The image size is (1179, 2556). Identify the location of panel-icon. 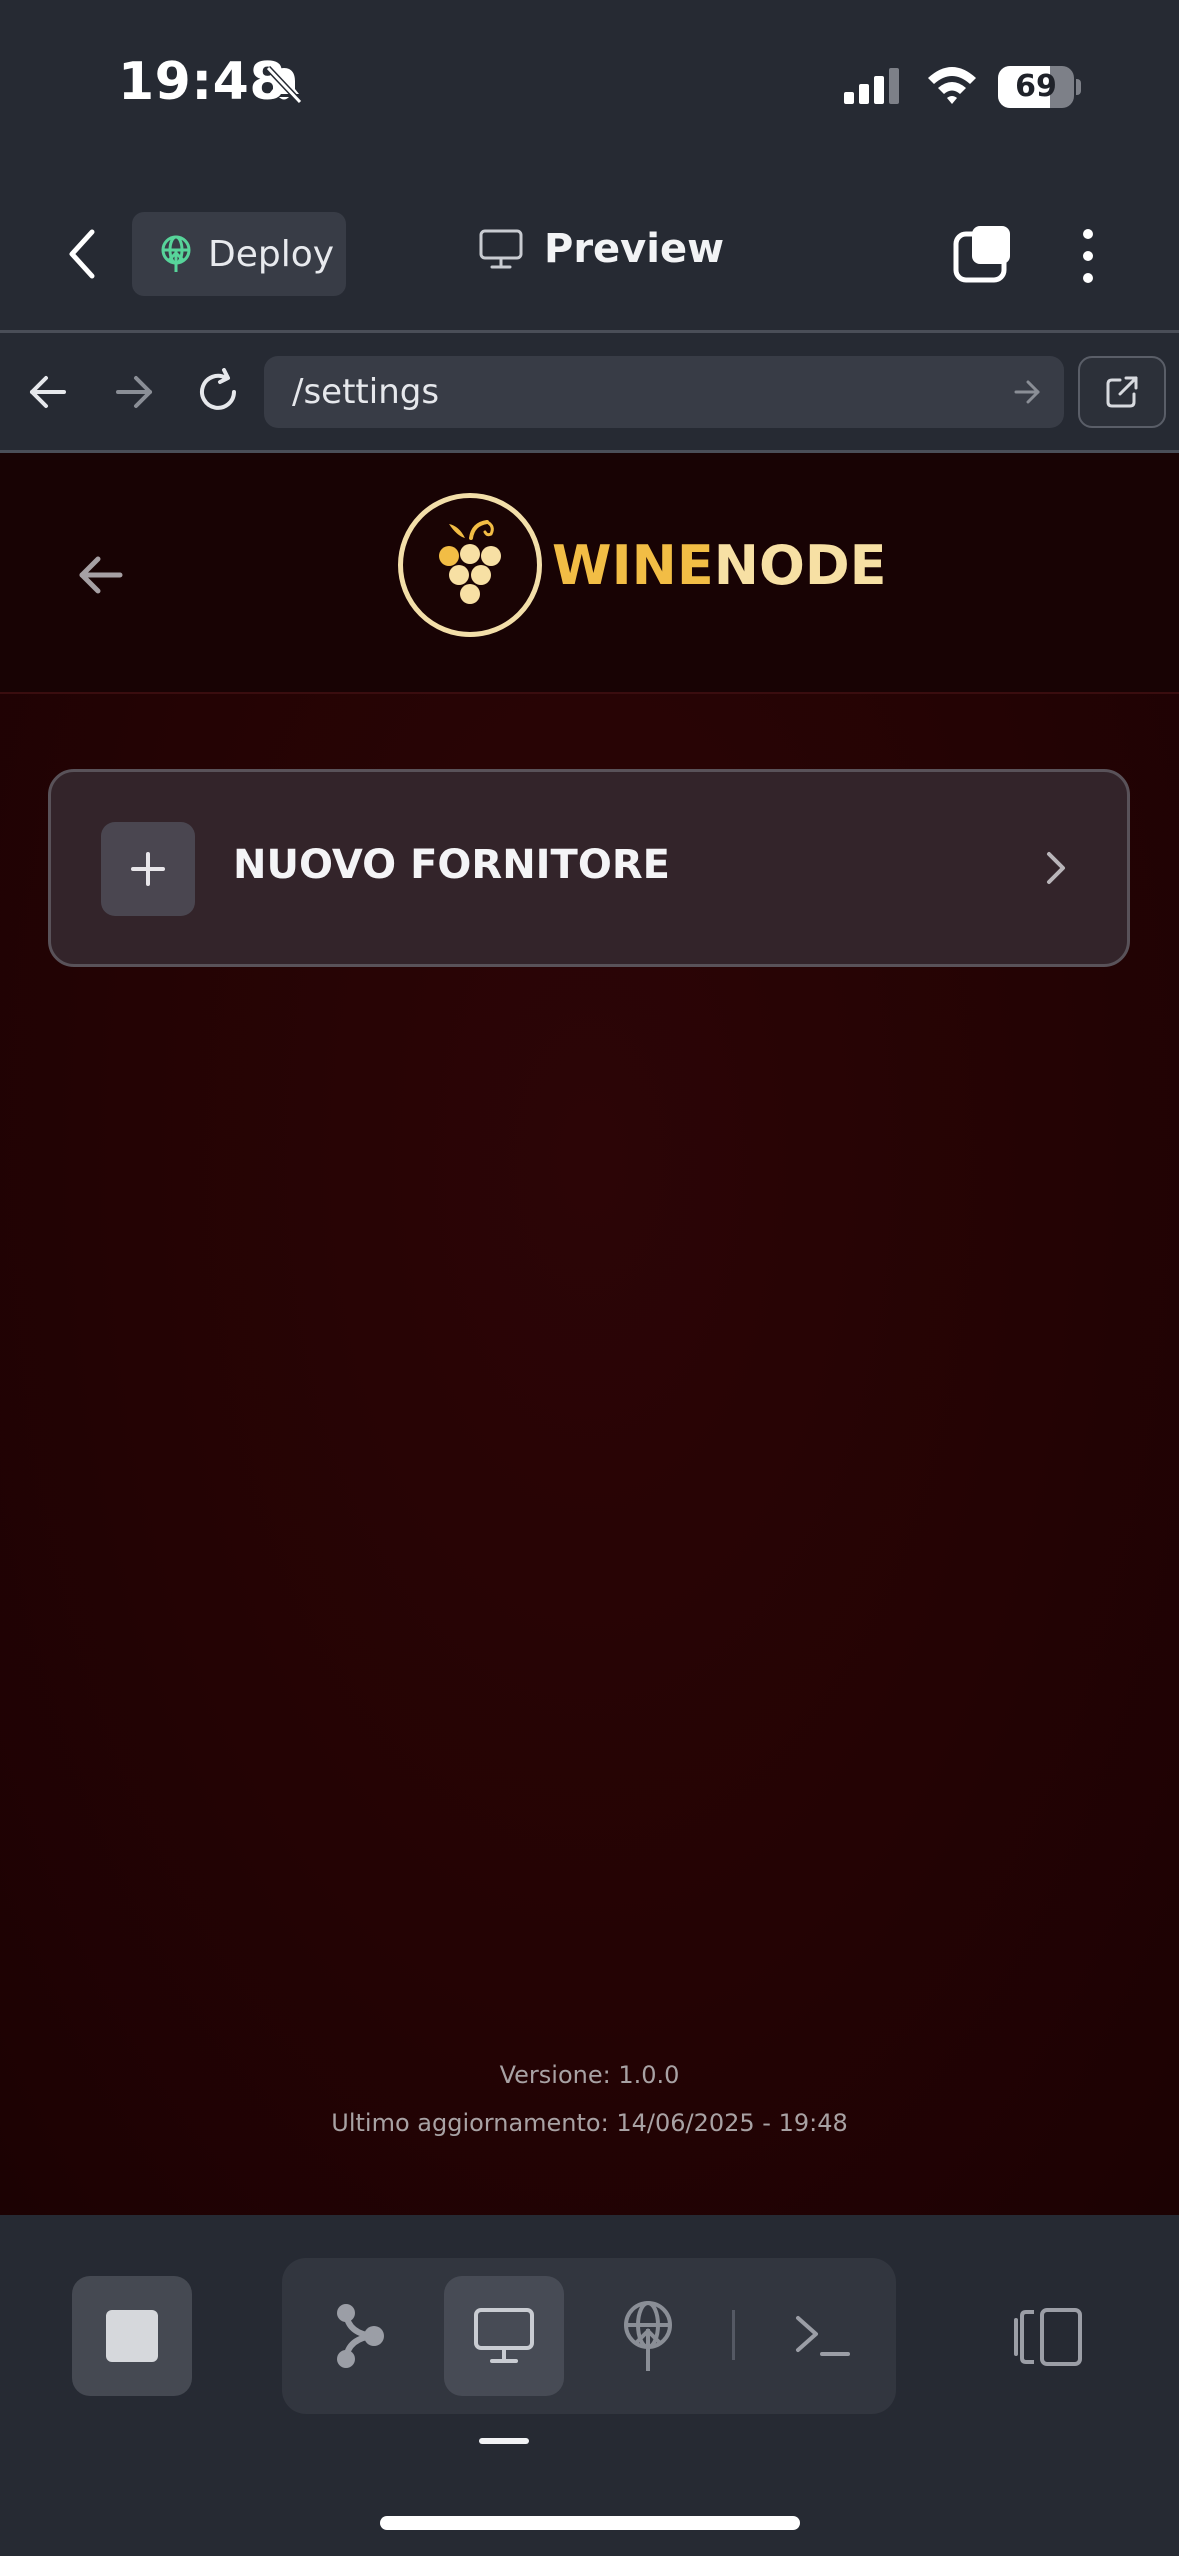
(1047, 2337).